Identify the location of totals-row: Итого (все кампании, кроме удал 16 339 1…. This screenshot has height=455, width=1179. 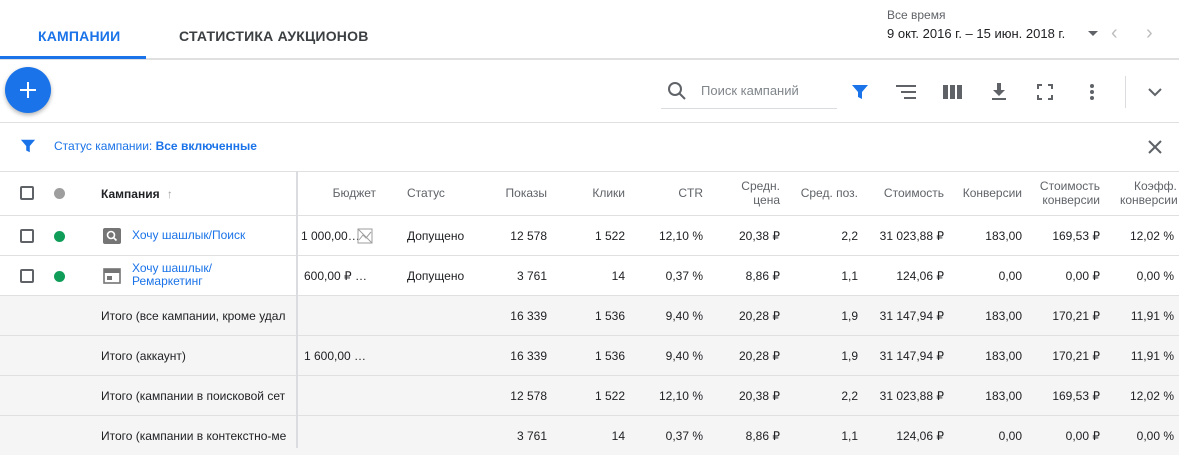
(589, 316).